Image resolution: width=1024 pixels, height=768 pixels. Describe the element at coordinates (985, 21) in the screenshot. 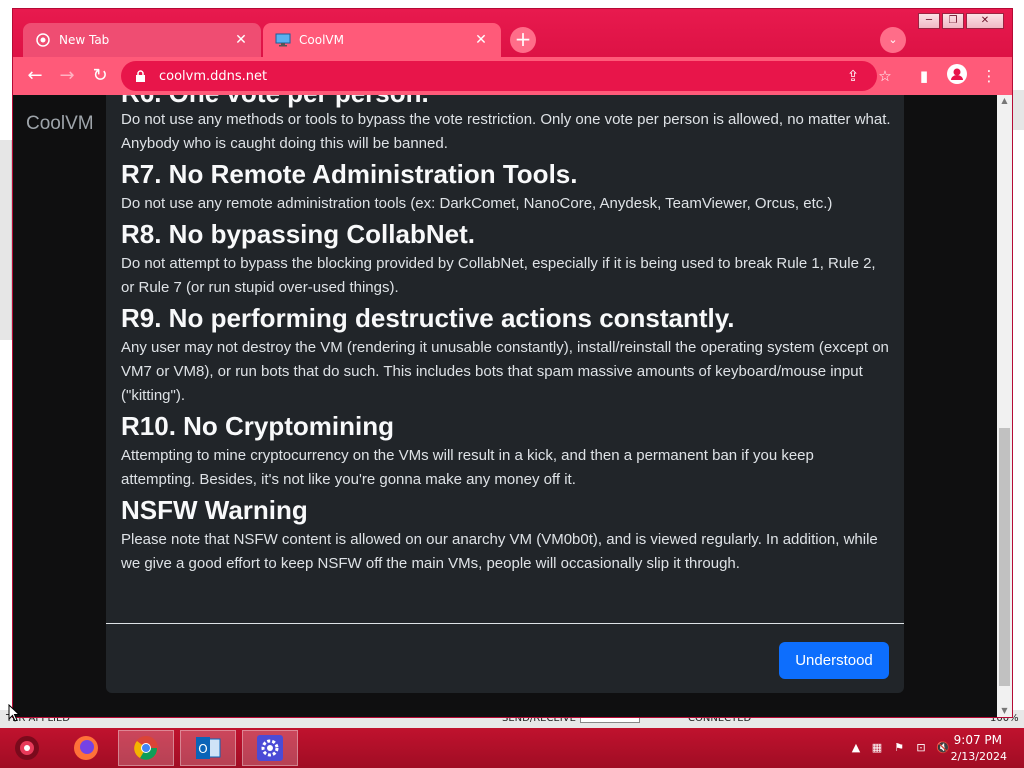

I see `close-window-button: ✕` at that location.